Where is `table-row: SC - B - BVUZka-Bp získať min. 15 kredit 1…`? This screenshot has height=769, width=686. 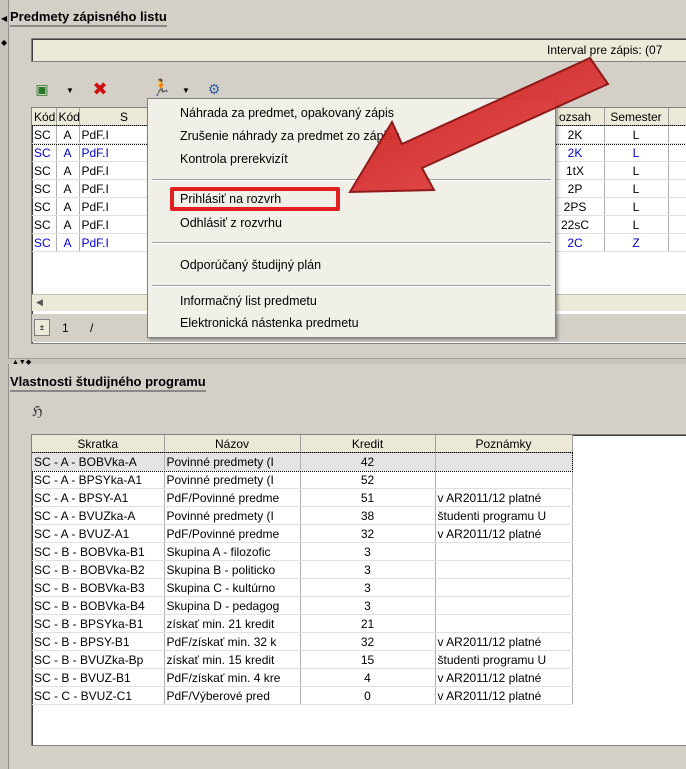
table-row: SC - B - BVUZka-Bp získať min. 15 kredit 1… is located at coordinates (302, 659).